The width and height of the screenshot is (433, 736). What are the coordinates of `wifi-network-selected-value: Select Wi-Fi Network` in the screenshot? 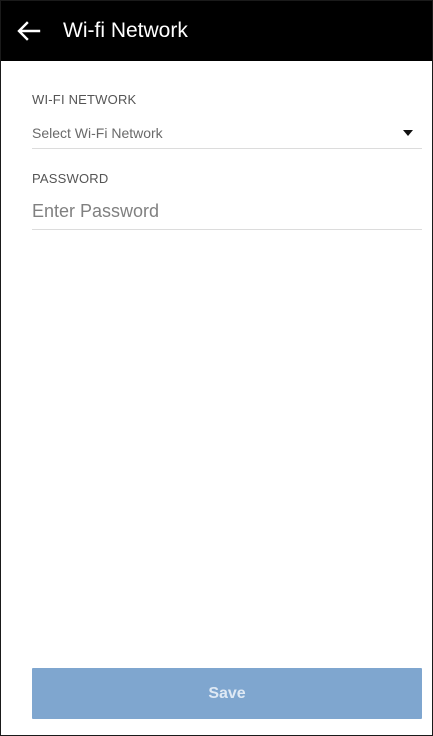 It's located at (97, 133).